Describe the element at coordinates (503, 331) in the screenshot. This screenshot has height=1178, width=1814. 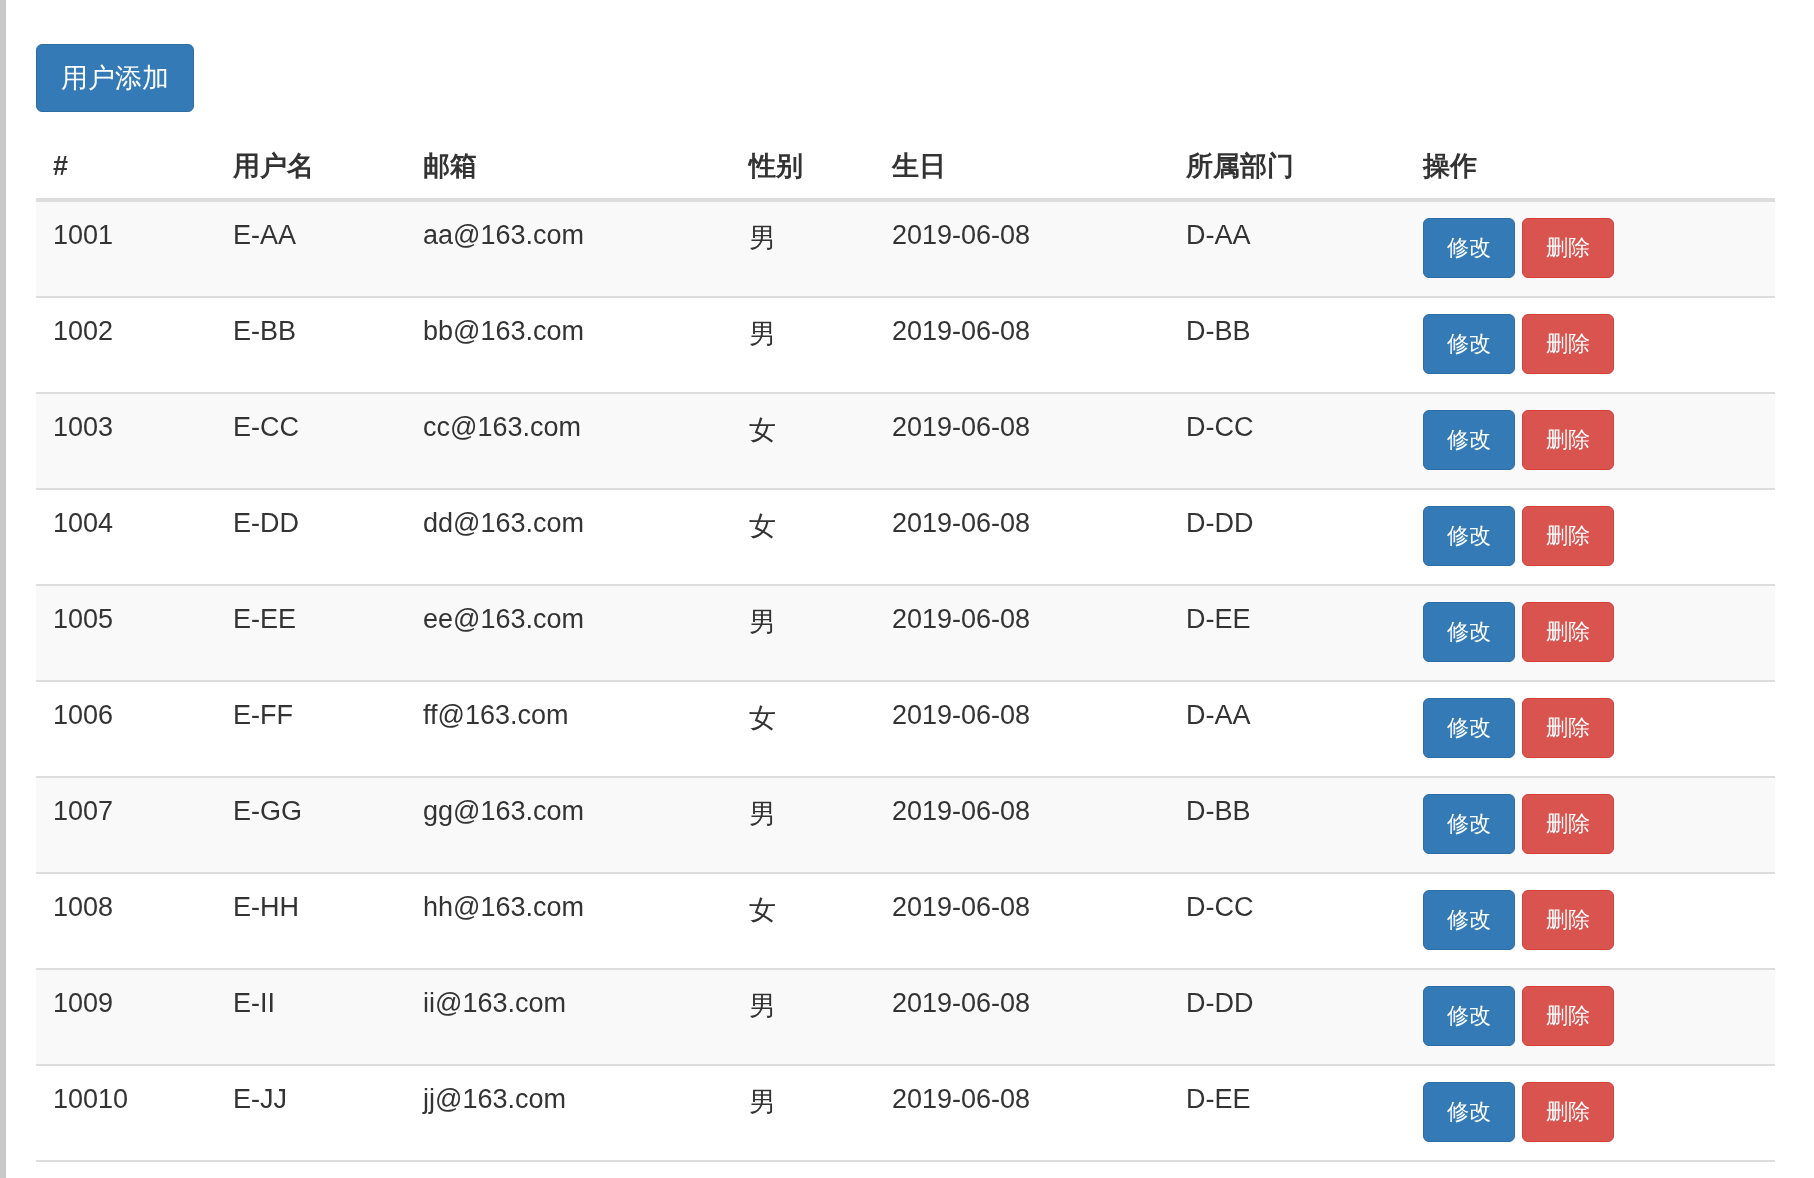
I see `table-cell: bb@163.com` at that location.